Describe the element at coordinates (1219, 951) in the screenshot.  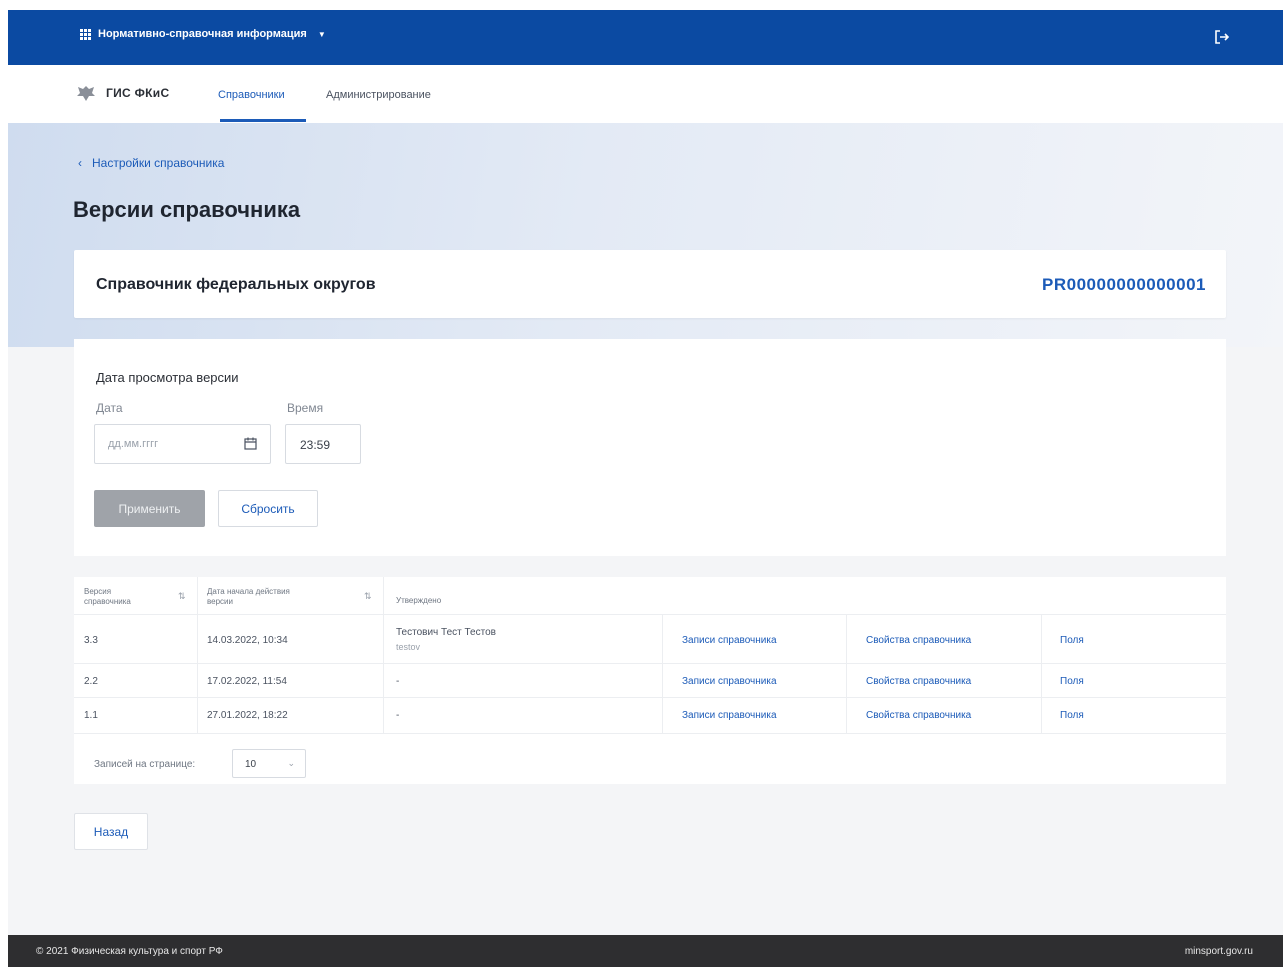
I see `footer-site-link: minsport.gov.ru` at that location.